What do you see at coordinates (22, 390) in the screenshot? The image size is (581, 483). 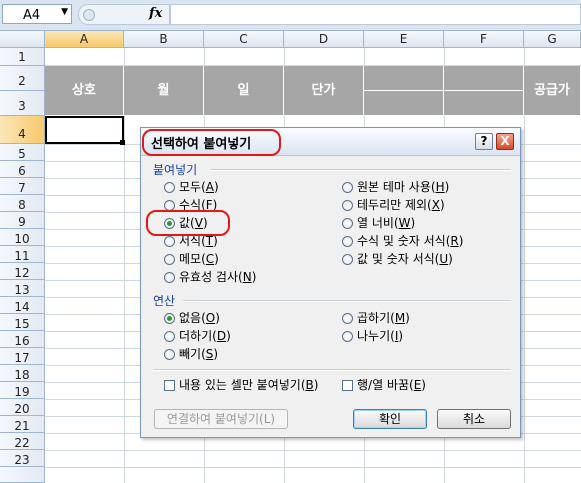 I see `row-header-19: 19` at bounding box center [22, 390].